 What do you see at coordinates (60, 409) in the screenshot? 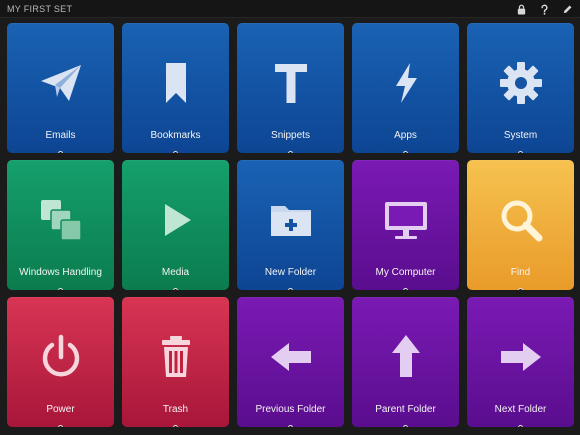
I see `tile-label: Power` at bounding box center [60, 409].